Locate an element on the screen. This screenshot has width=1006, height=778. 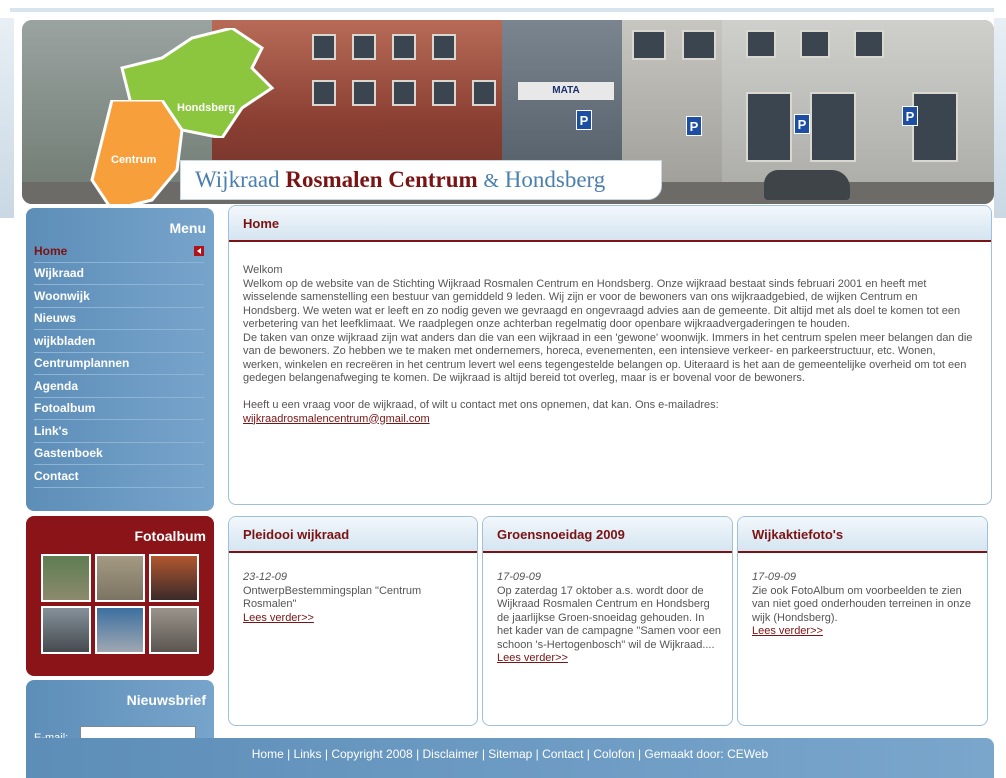
menu-item-gastenboek: Gastenboek is located at coordinates (119, 454).